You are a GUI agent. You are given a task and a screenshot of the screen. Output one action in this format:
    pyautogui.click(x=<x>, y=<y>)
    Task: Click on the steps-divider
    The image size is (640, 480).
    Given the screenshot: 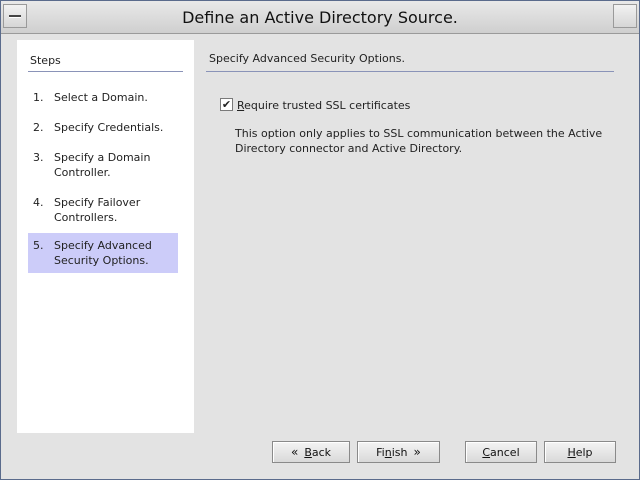 What is the action you would take?
    pyautogui.click(x=105, y=71)
    